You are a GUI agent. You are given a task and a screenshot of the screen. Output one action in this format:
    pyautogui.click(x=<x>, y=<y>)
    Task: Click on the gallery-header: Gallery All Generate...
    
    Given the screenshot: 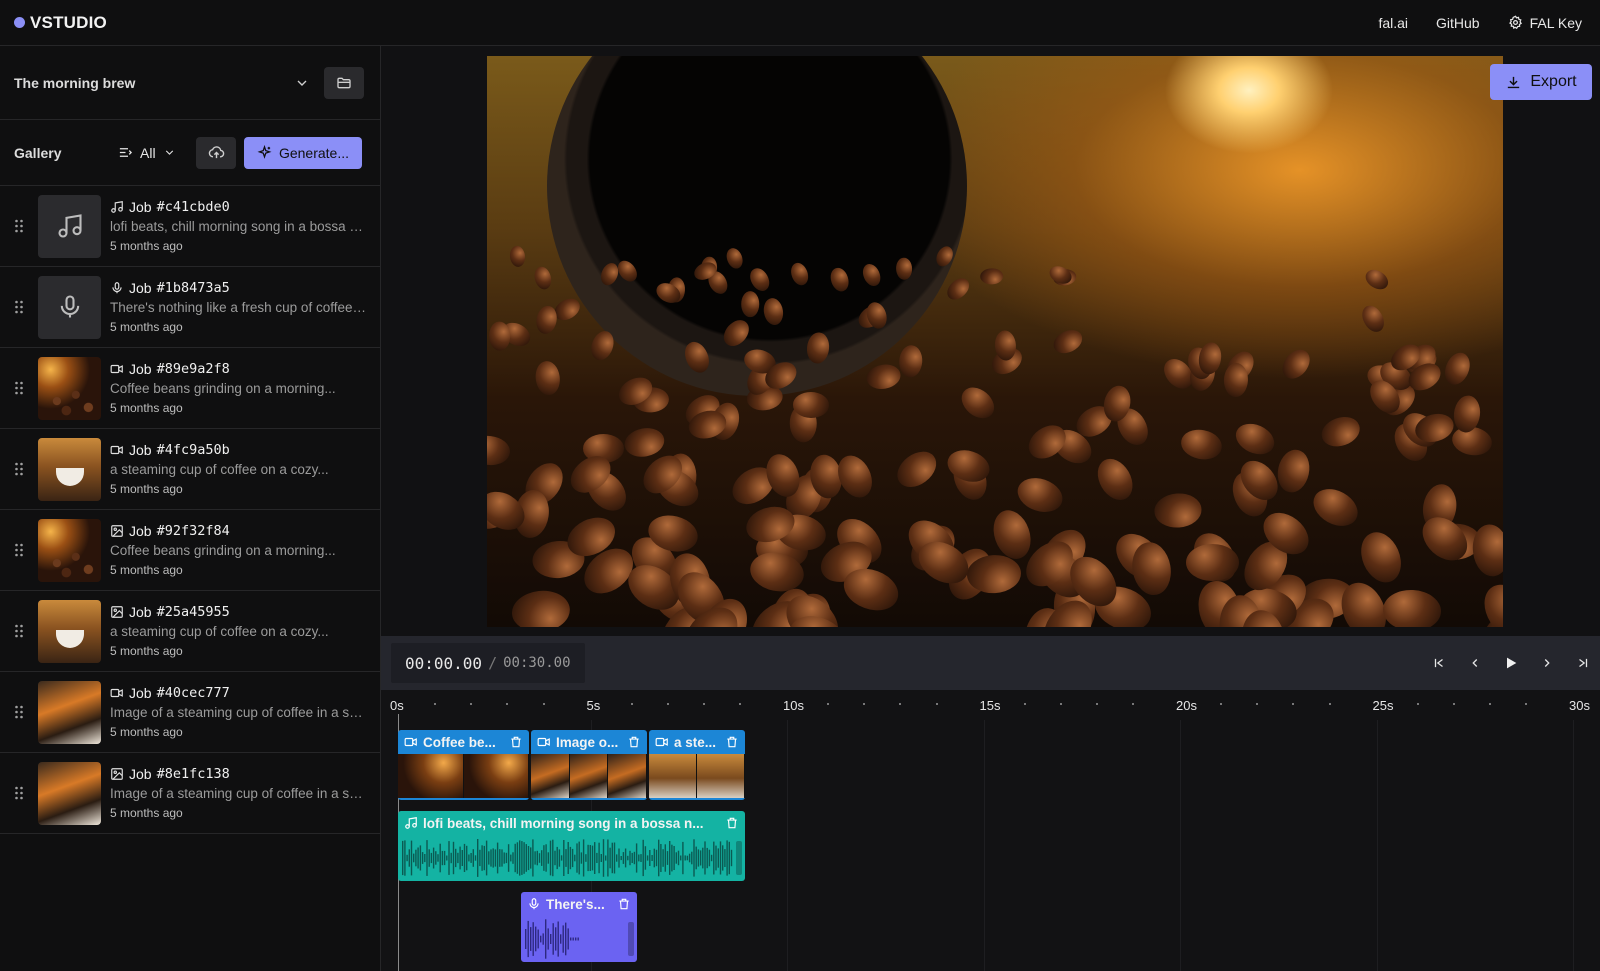 What is the action you would take?
    pyautogui.click(x=190, y=153)
    